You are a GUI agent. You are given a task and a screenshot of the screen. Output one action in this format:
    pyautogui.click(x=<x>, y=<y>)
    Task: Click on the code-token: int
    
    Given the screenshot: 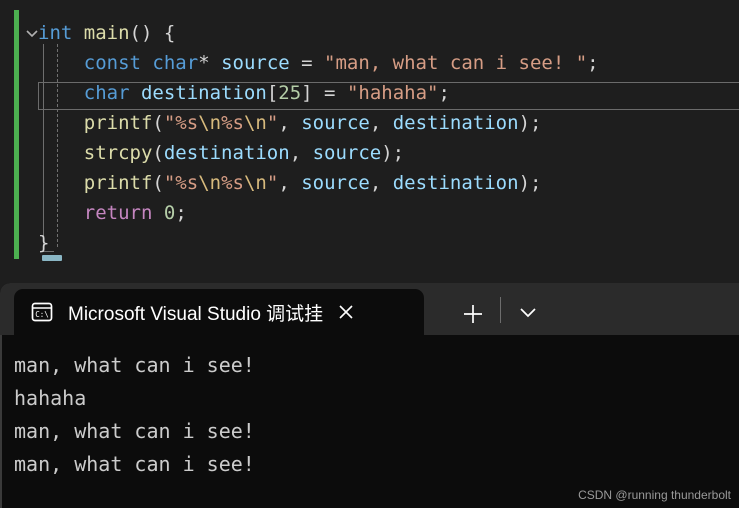 What is the action you would take?
    pyautogui.click(x=55, y=33)
    